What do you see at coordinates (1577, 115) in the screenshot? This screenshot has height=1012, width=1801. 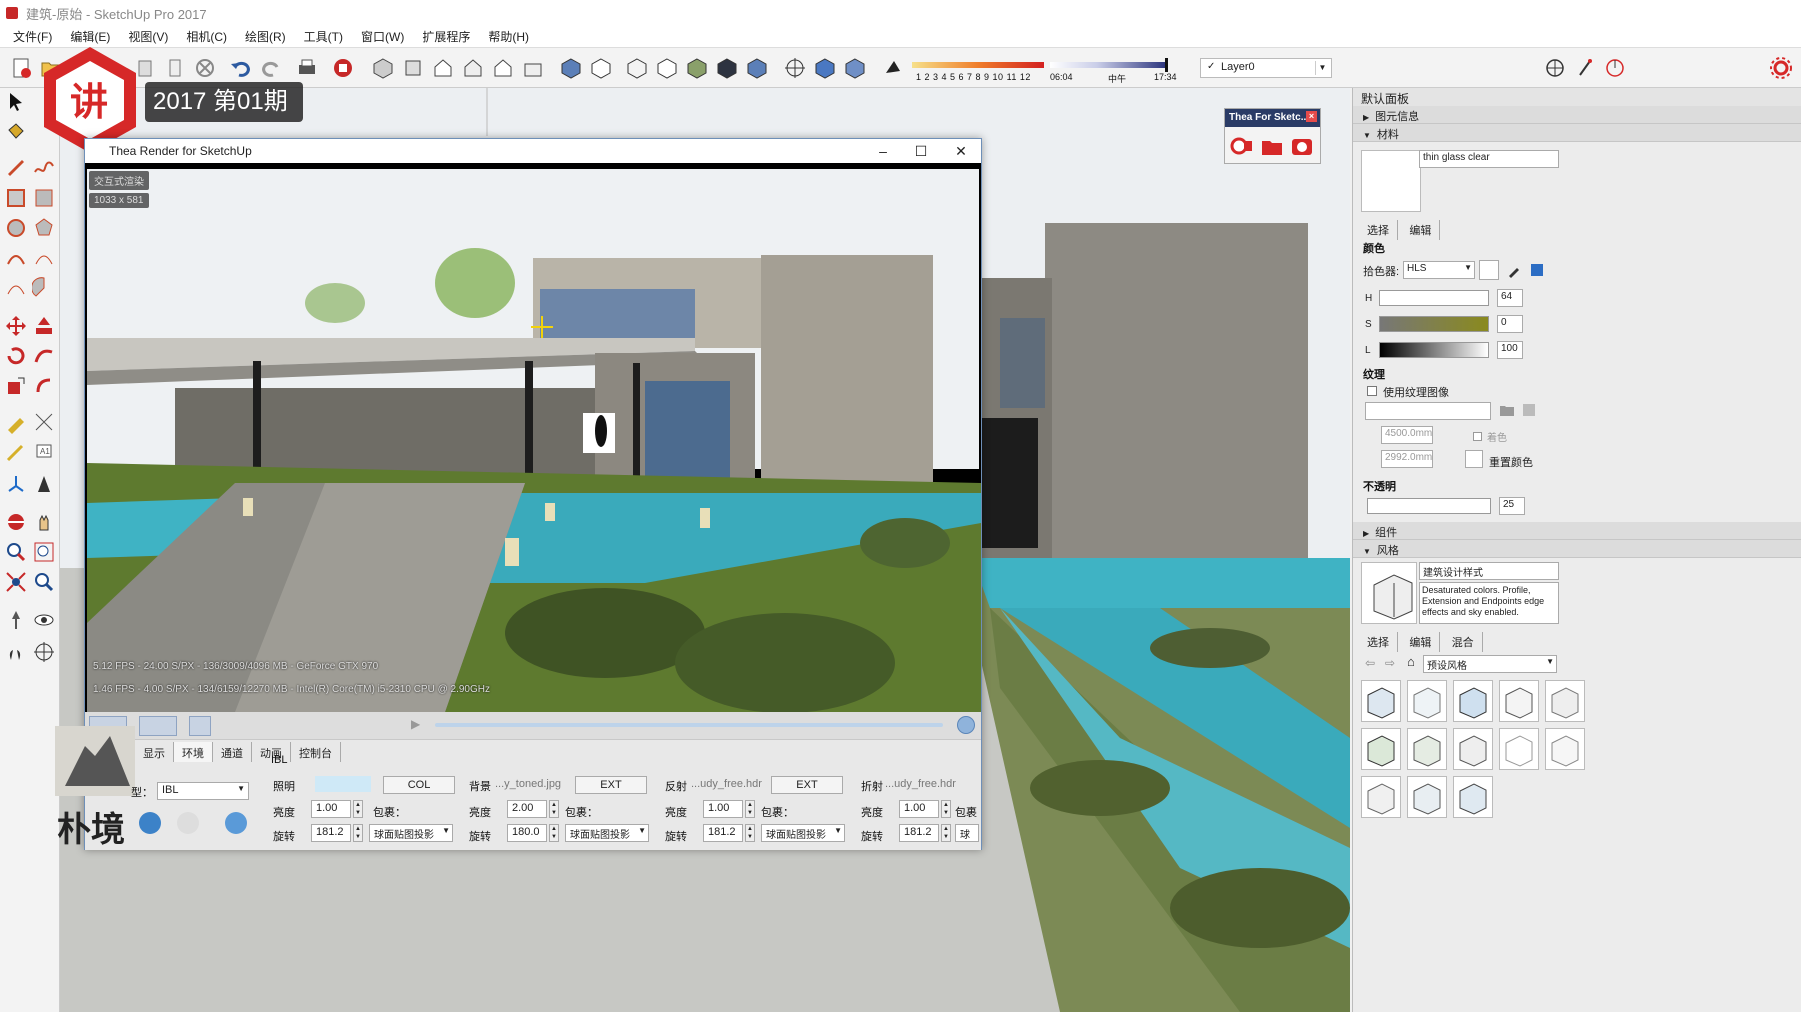 I see `entity-info-header: ▶ 图元信息` at bounding box center [1577, 115].